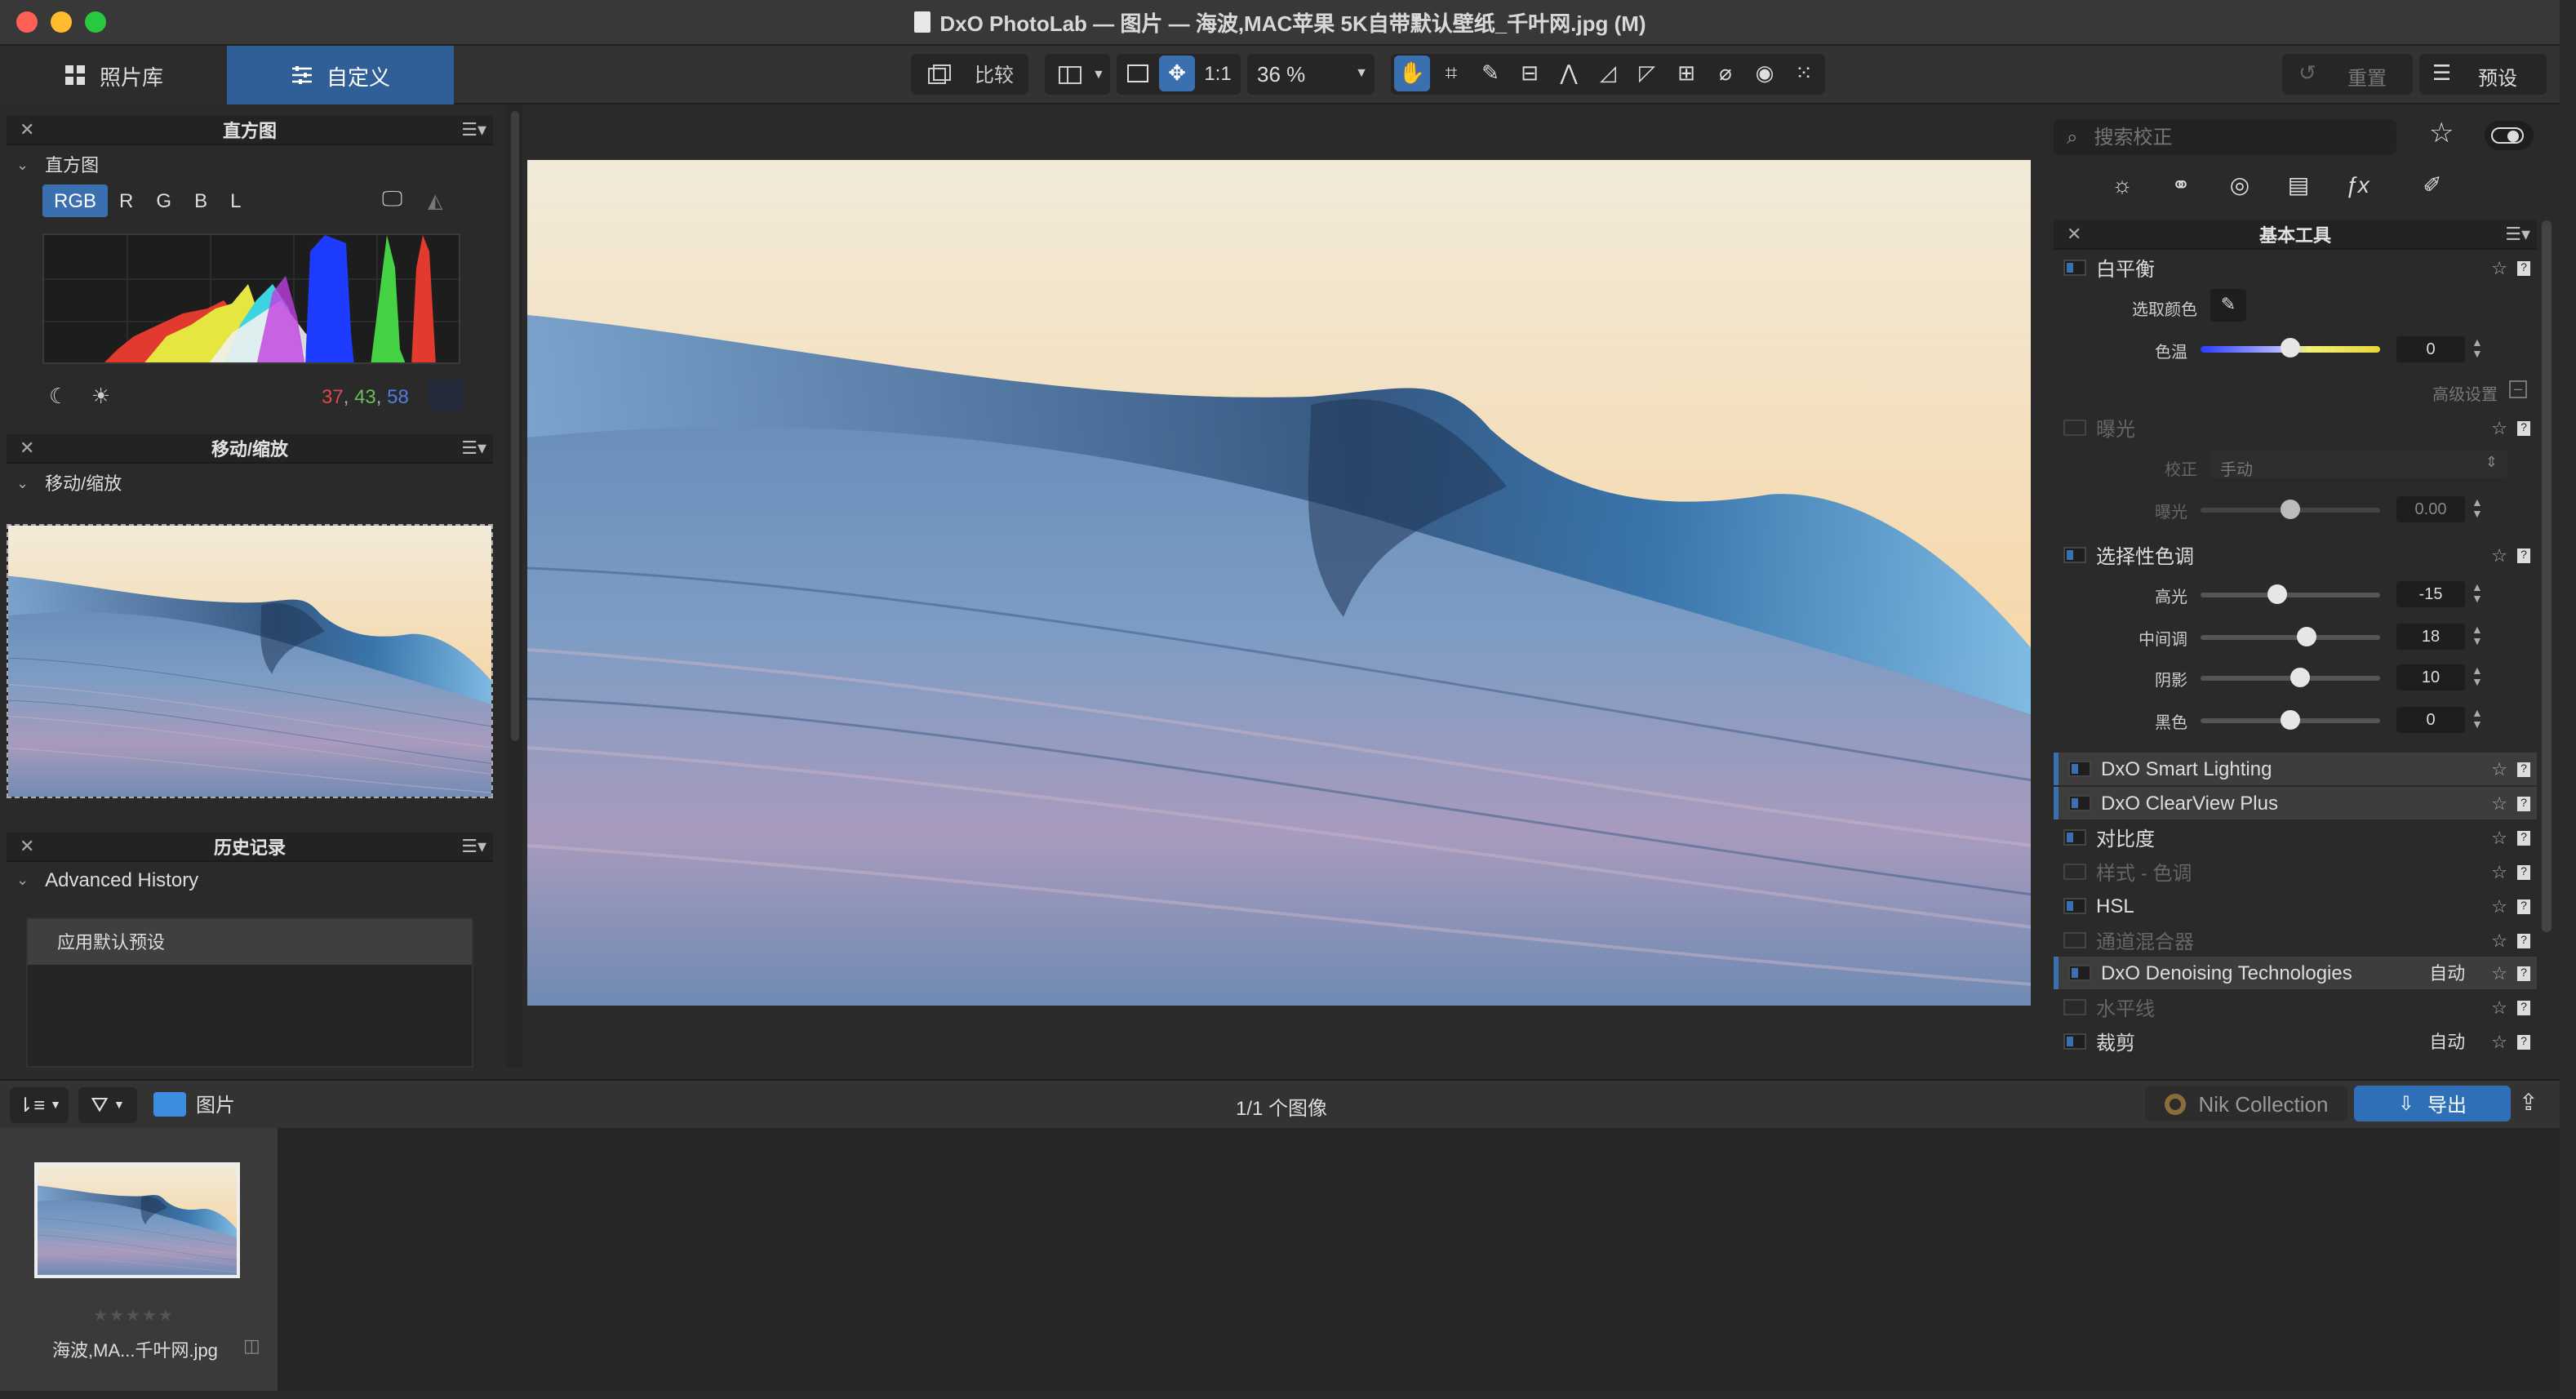  What do you see at coordinates (2432, 184) in the screenshot?
I see `local-adjust-icon: ✐` at bounding box center [2432, 184].